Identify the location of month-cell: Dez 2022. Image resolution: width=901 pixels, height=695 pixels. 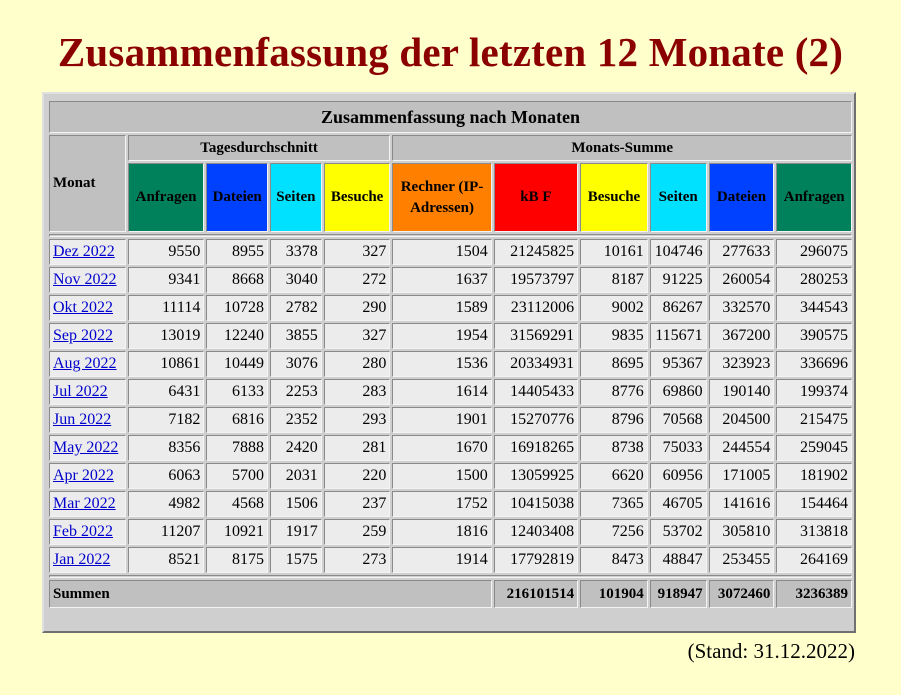
(87, 252).